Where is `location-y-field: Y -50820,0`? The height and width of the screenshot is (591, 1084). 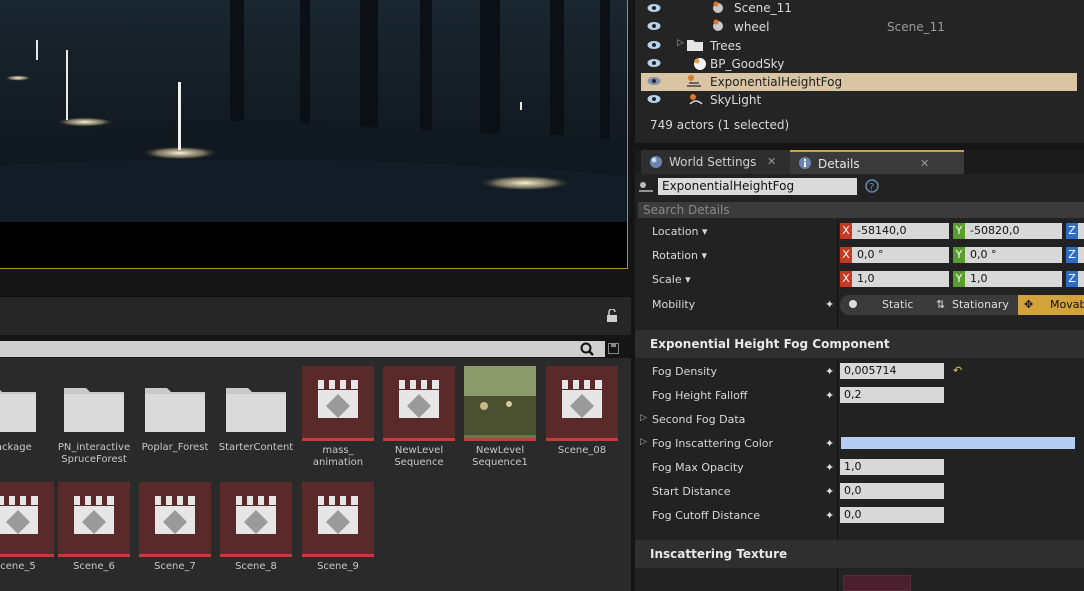
location-y-field: Y -50820,0 is located at coordinates (1007, 231).